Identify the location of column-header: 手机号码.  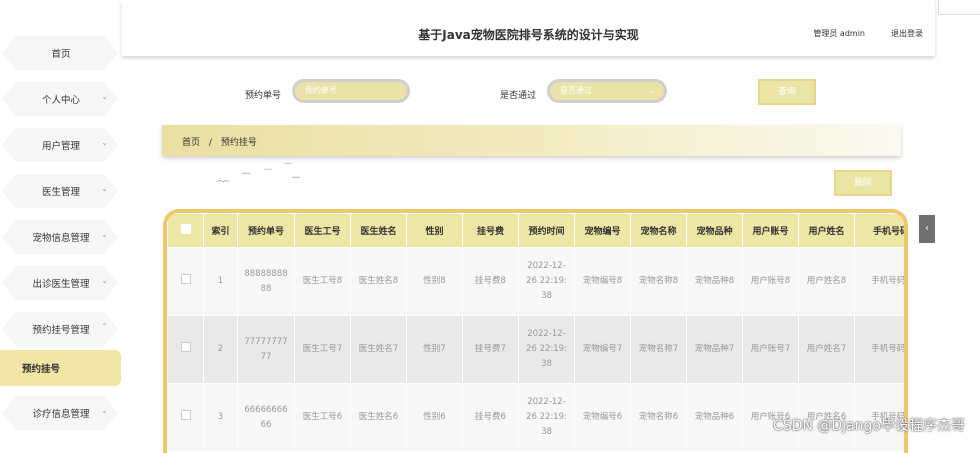
(879, 230).